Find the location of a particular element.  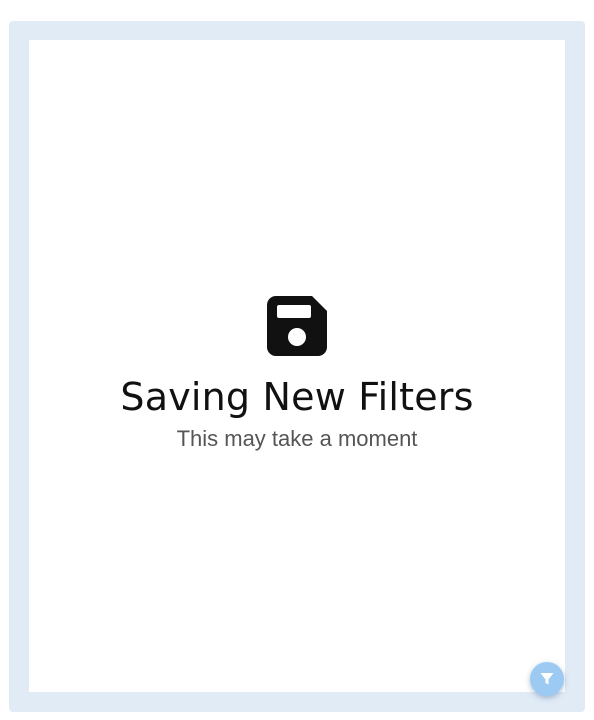

filter-icon is located at coordinates (547, 679).